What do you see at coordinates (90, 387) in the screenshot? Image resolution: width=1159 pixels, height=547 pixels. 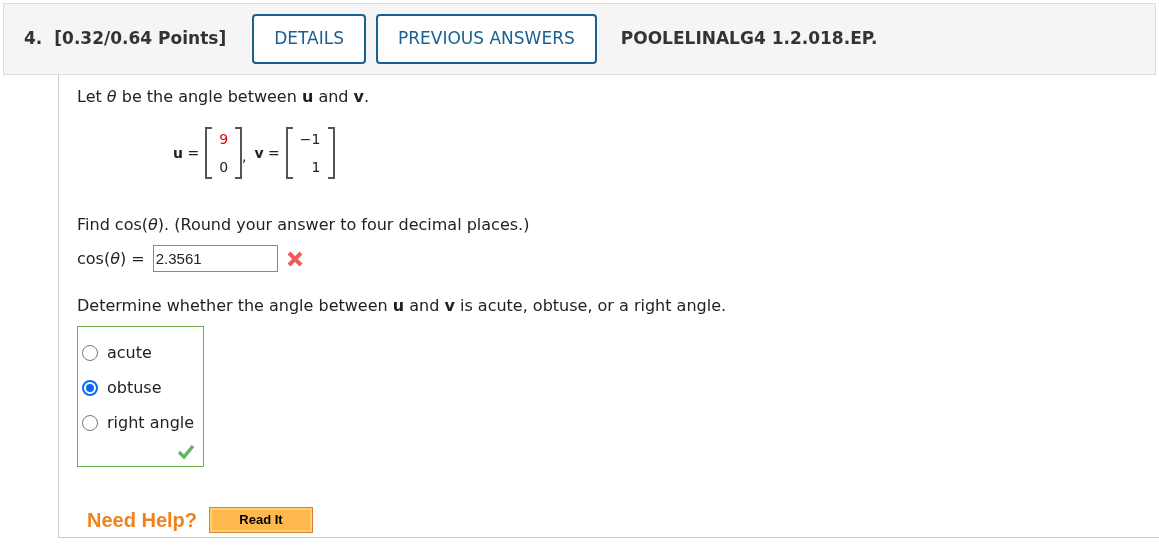 I see `radio-button` at bounding box center [90, 387].